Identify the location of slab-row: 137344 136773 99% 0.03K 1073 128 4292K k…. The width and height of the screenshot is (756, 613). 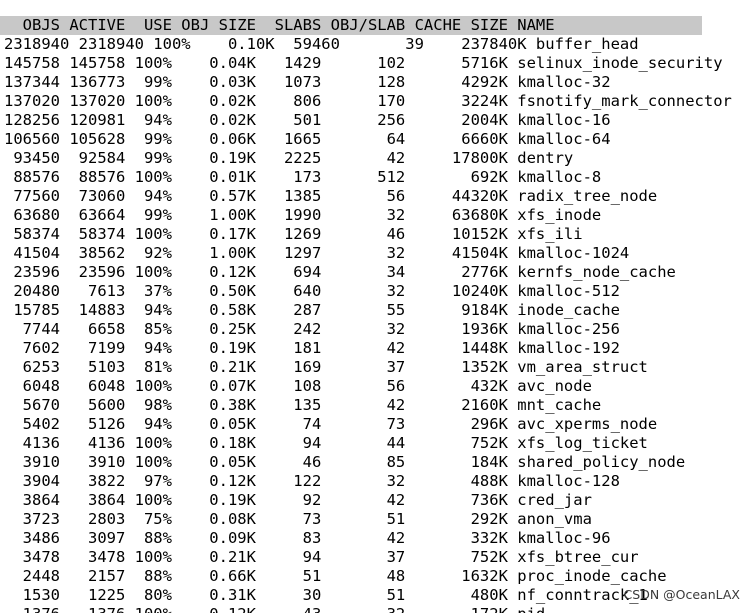
(307, 82).